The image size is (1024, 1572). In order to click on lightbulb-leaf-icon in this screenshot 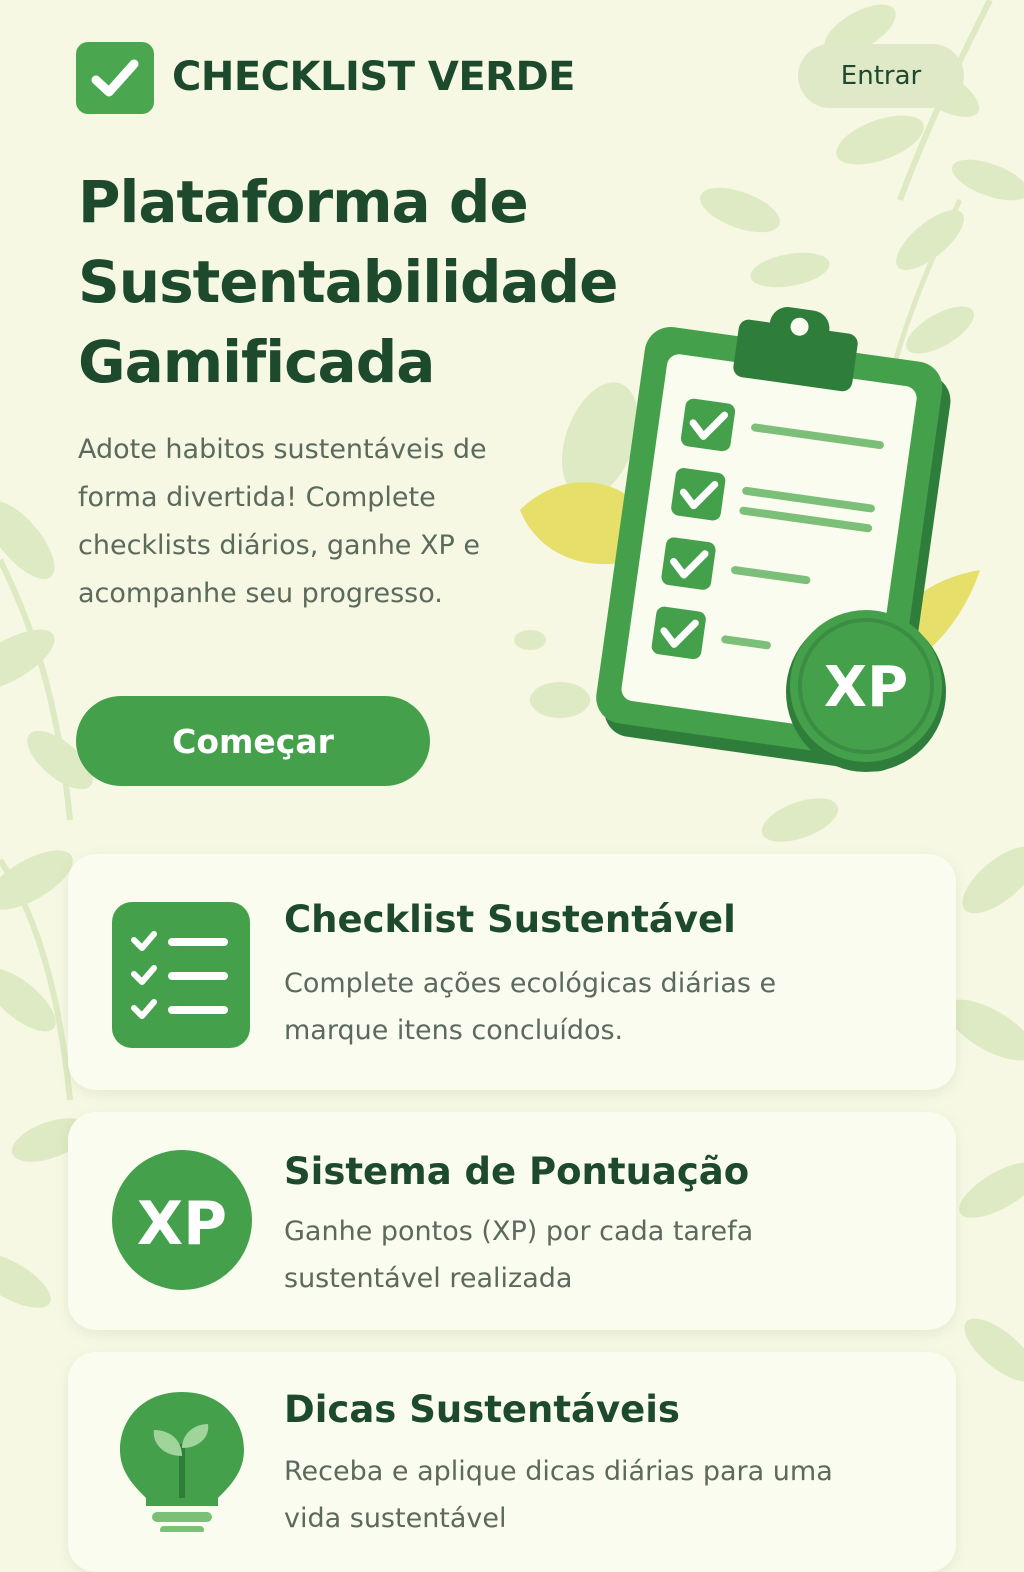, I will do `click(182, 1462)`.